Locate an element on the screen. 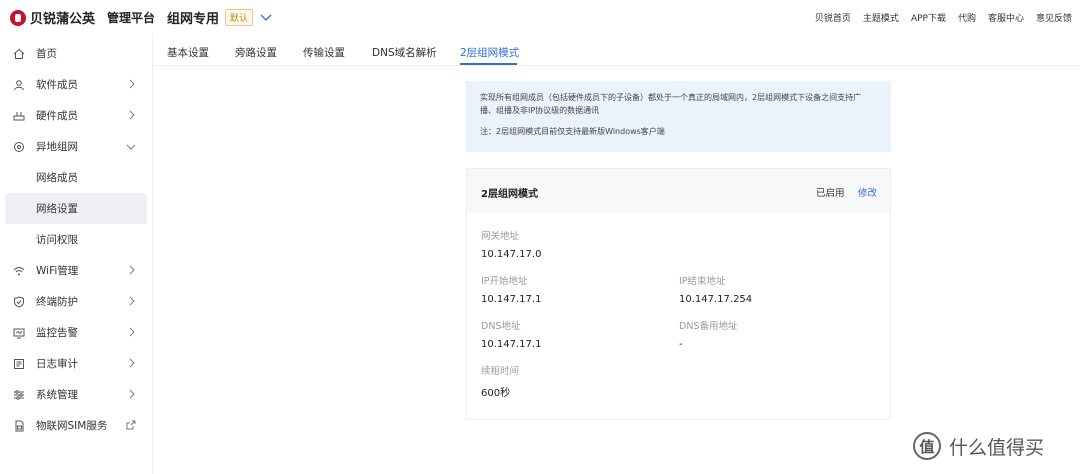 The image size is (1080, 474). router-icon is located at coordinates (19, 116).